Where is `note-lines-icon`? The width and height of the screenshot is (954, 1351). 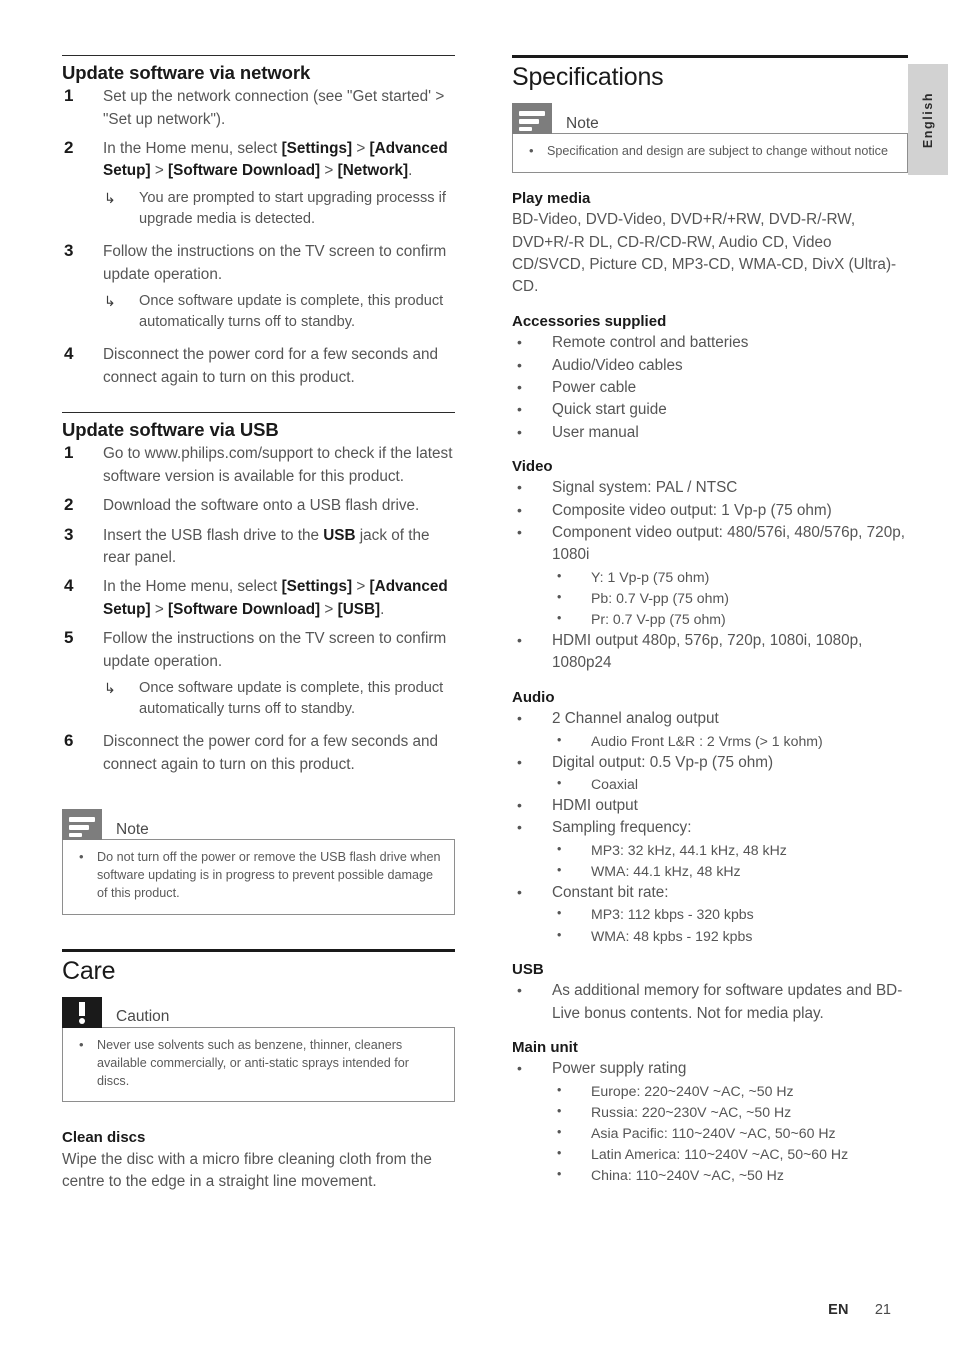
note-lines-icon is located at coordinates (82, 825).